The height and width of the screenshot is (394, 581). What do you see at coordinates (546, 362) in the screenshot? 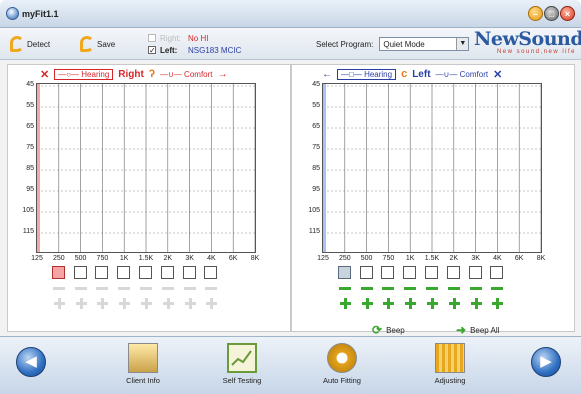
I see `forward-arrow-icon: ▶` at bounding box center [546, 362].